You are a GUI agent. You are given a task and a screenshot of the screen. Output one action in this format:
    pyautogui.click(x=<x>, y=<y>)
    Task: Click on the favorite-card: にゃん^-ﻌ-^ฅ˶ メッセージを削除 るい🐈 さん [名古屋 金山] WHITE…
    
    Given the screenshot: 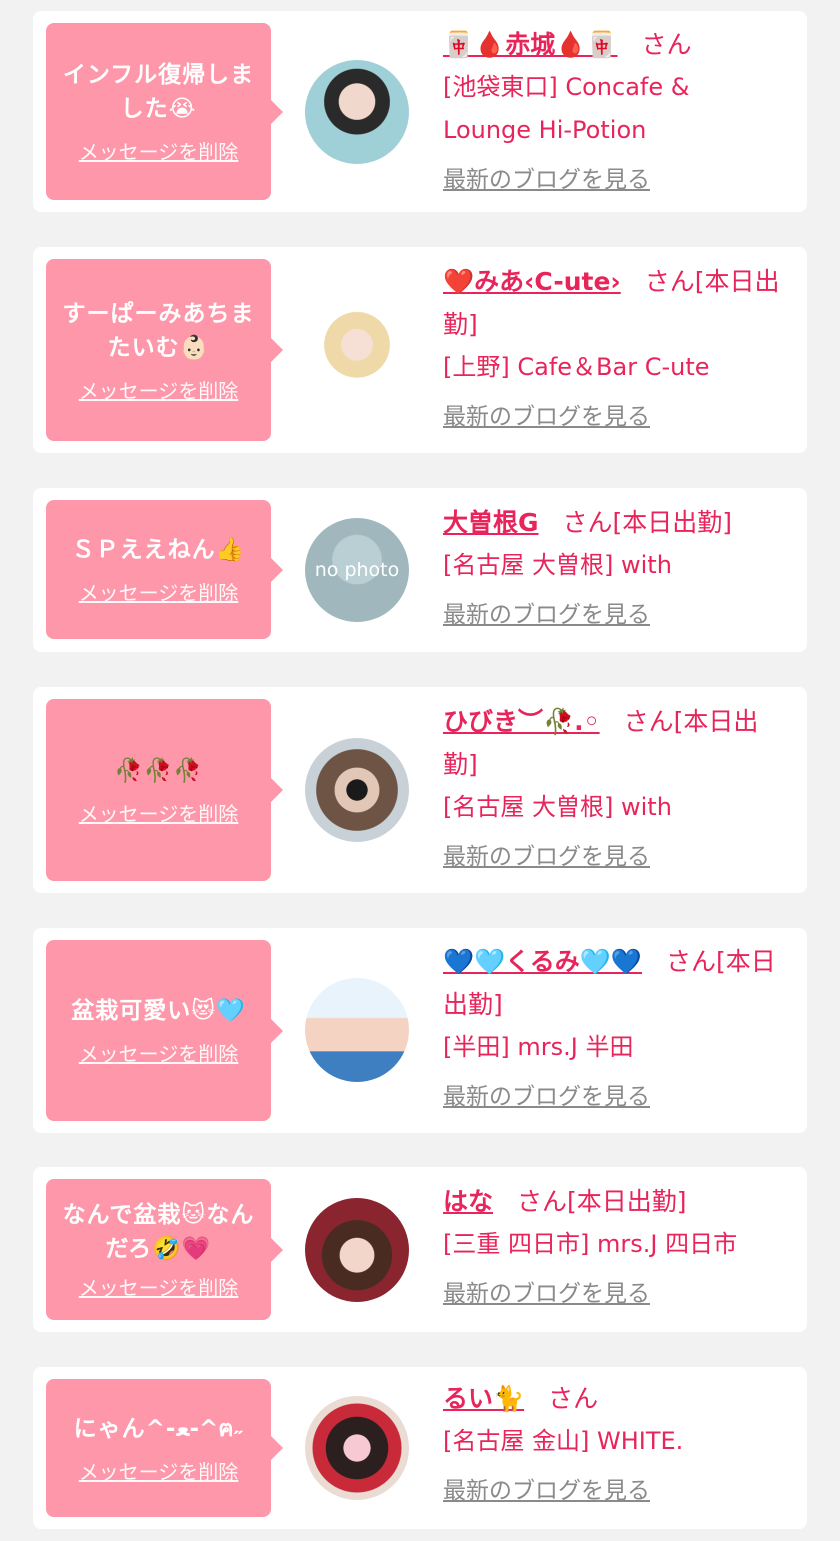 What is the action you would take?
    pyautogui.click(x=420, y=1448)
    